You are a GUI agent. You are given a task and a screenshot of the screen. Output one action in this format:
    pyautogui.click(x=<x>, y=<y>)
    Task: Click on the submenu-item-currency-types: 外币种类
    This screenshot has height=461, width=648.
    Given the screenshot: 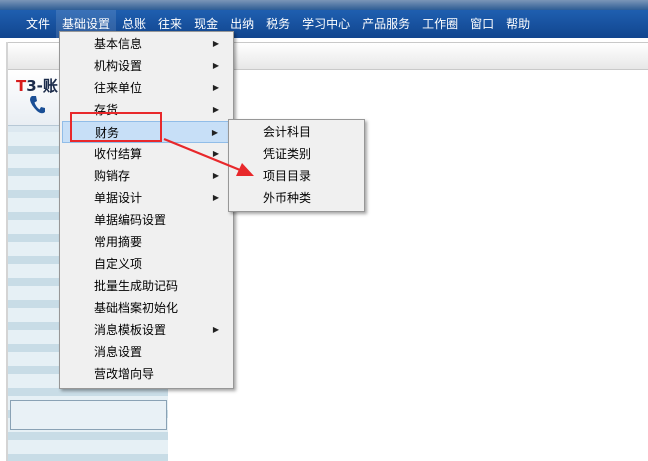 What is the action you would take?
    pyautogui.click(x=296, y=198)
    